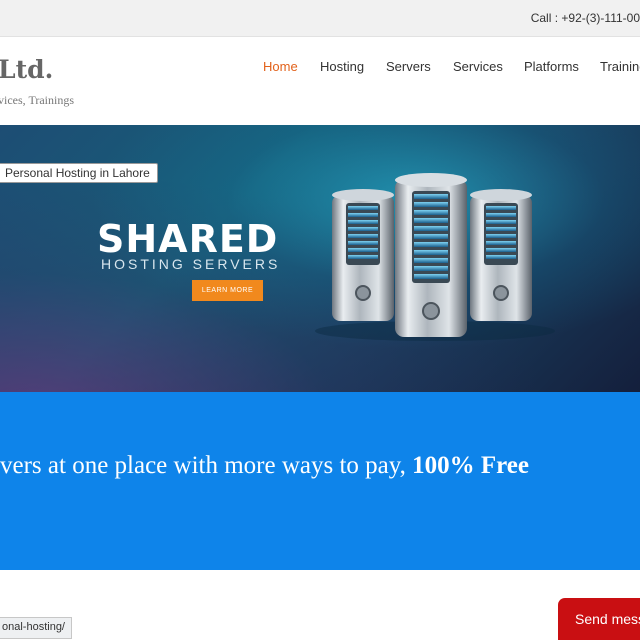 The height and width of the screenshot is (640, 640). What do you see at coordinates (280, 66) in the screenshot?
I see `nav-home: Home` at bounding box center [280, 66].